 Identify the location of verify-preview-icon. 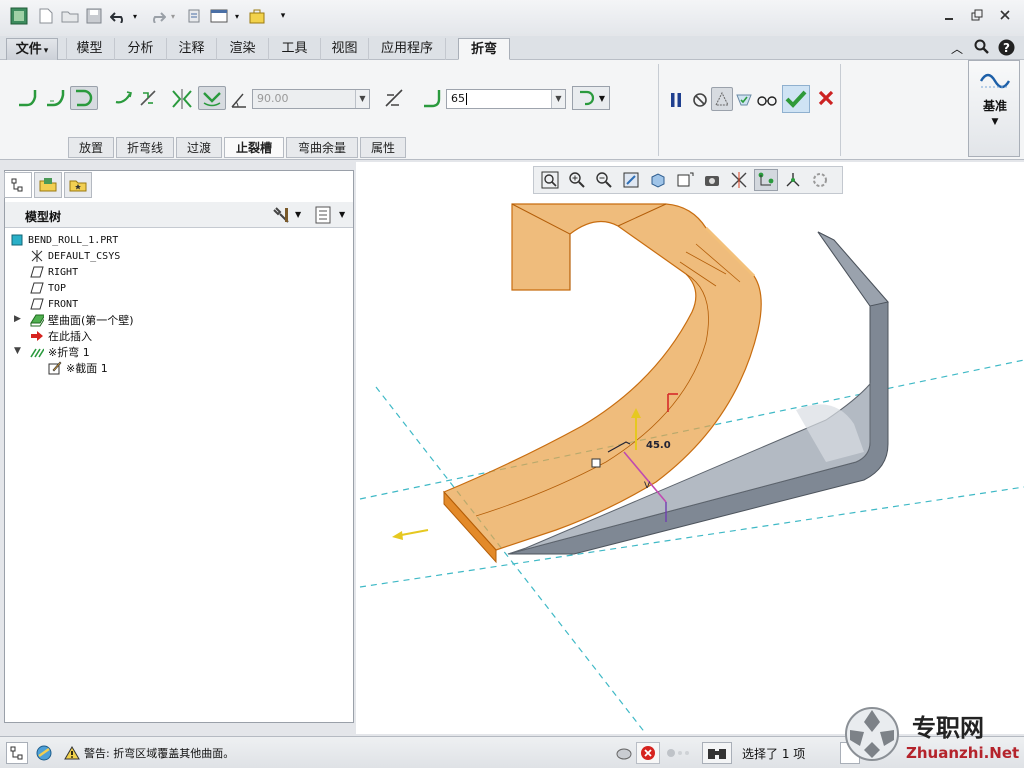
(744, 100).